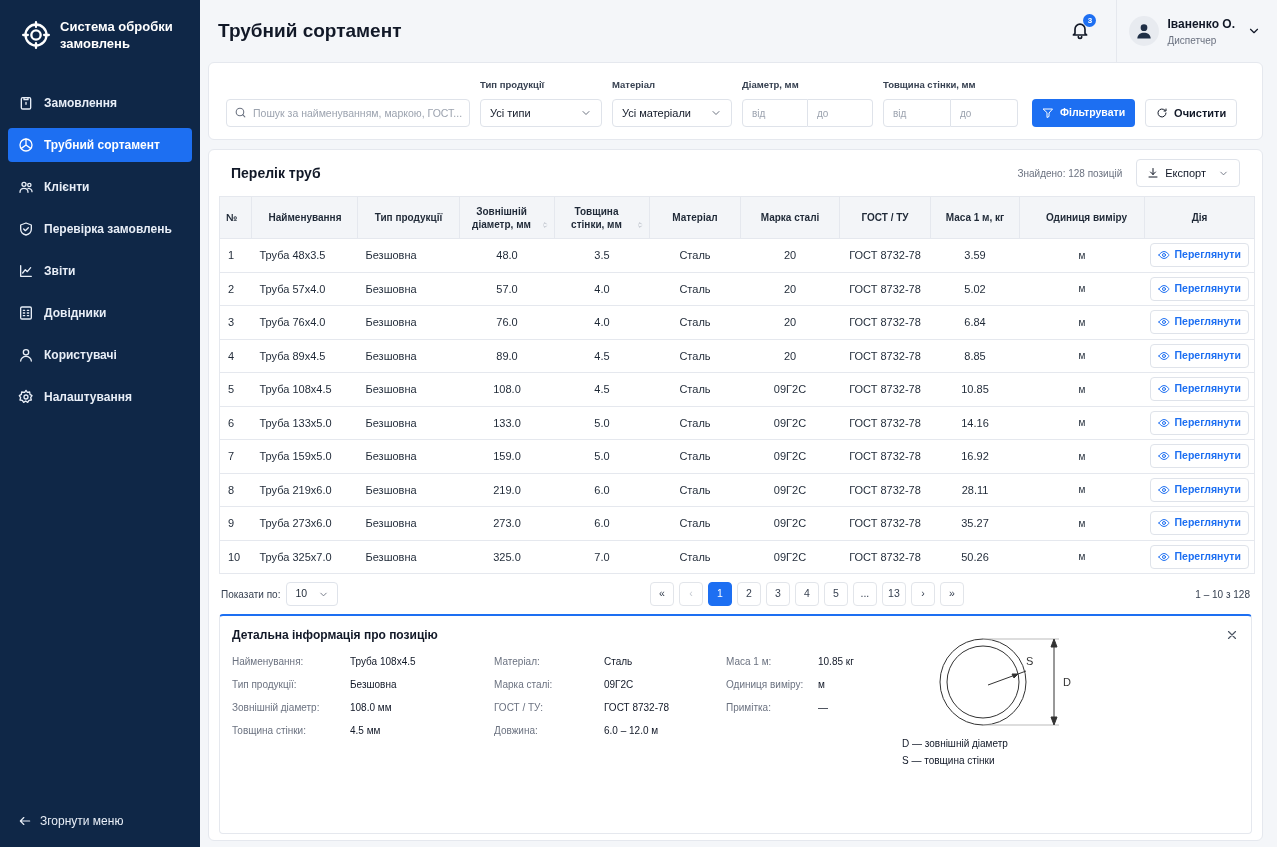 The image size is (1277, 847). What do you see at coordinates (672, 113) in the screenshot?
I see `dropdown: Усі матеріали` at bounding box center [672, 113].